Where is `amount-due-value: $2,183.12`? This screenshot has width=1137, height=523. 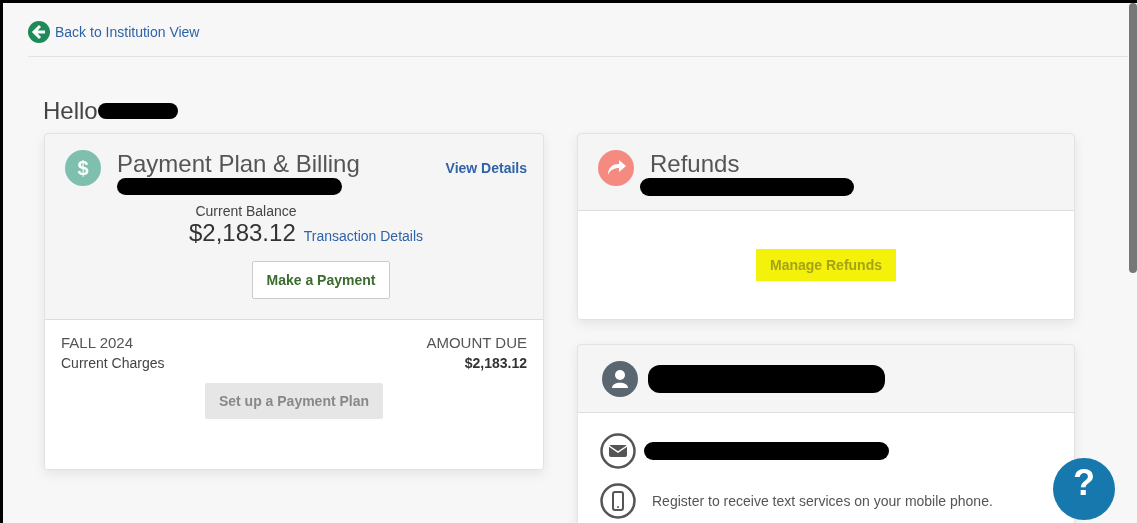
amount-due-value: $2,183.12 is located at coordinates (495, 363).